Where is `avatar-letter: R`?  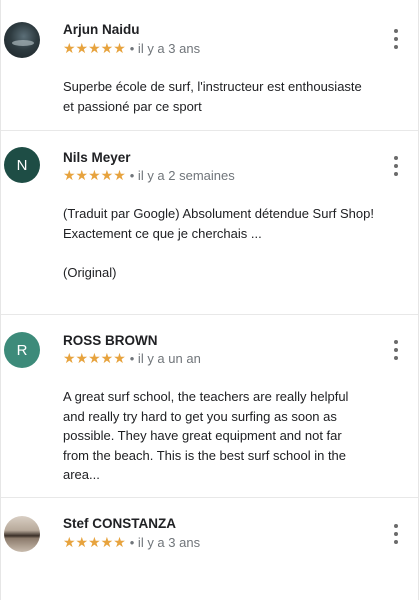
avatar-letter: R is located at coordinates (22, 350).